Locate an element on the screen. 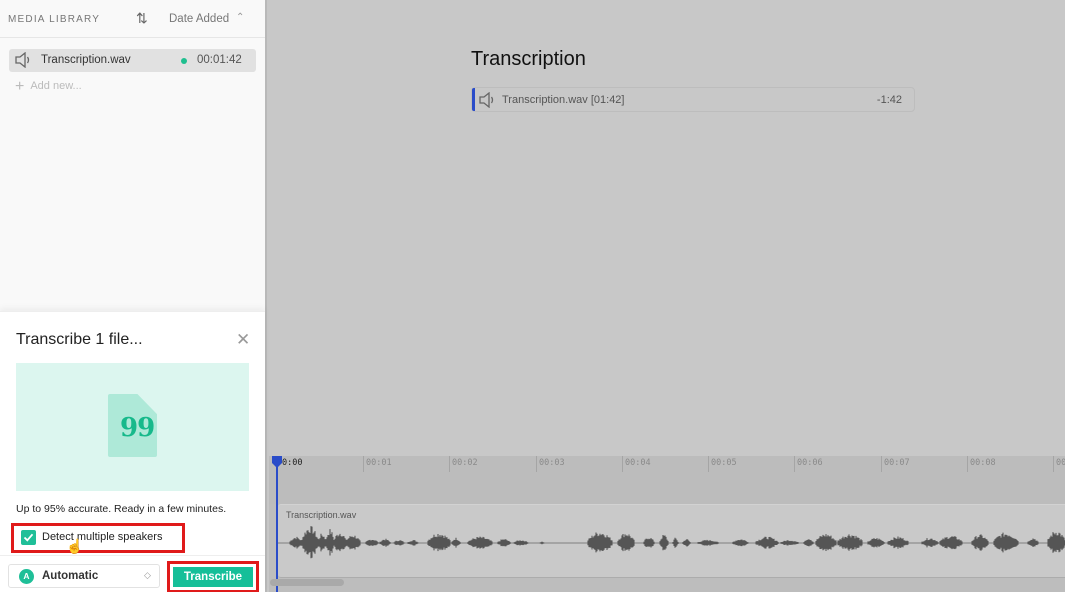 This screenshot has height=592, width=1065. detect-speakers-option: Detect multiple speakers ☝ is located at coordinates (98, 538).